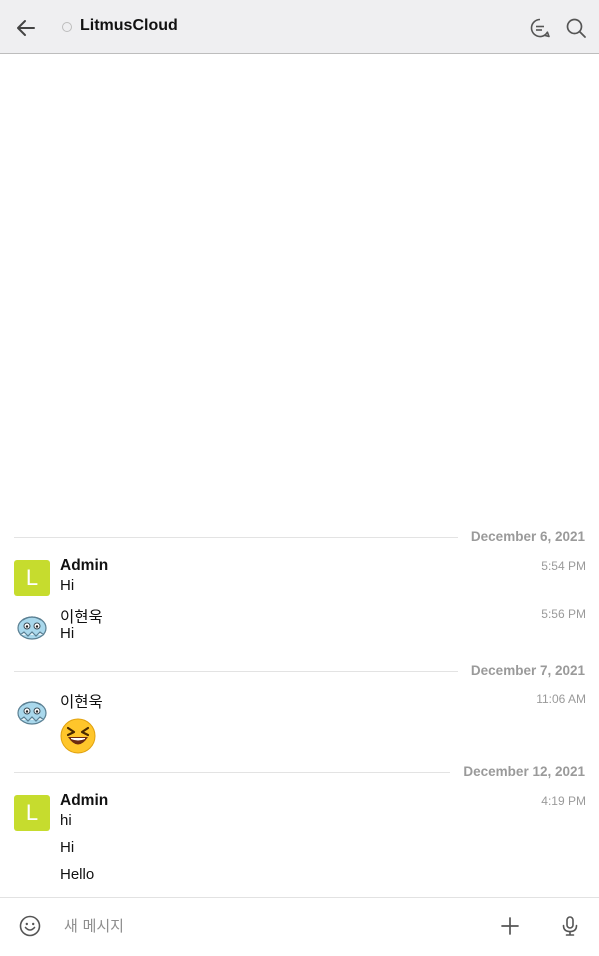 This screenshot has width=599, height=956. Describe the element at coordinates (94, 925) in the screenshot. I see `message-input: 새 메시지` at that location.